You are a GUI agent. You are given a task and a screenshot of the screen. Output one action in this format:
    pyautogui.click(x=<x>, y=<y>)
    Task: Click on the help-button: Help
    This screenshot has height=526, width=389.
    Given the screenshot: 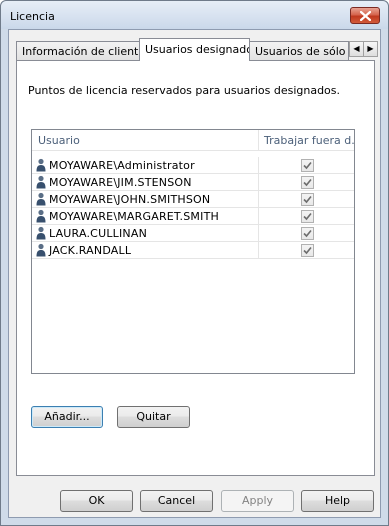 What is the action you would take?
    pyautogui.click(x=337, y=501)
    